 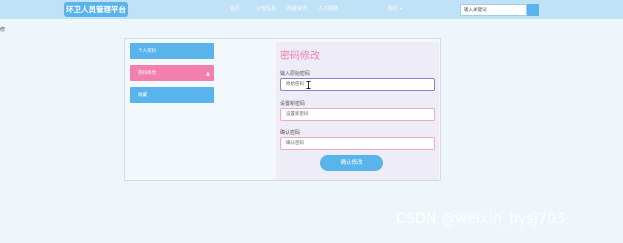 What do you see at coordinates (235, 8) in the screenshot?
I see `nav-home: 首页` at bounding box center [235, 8].